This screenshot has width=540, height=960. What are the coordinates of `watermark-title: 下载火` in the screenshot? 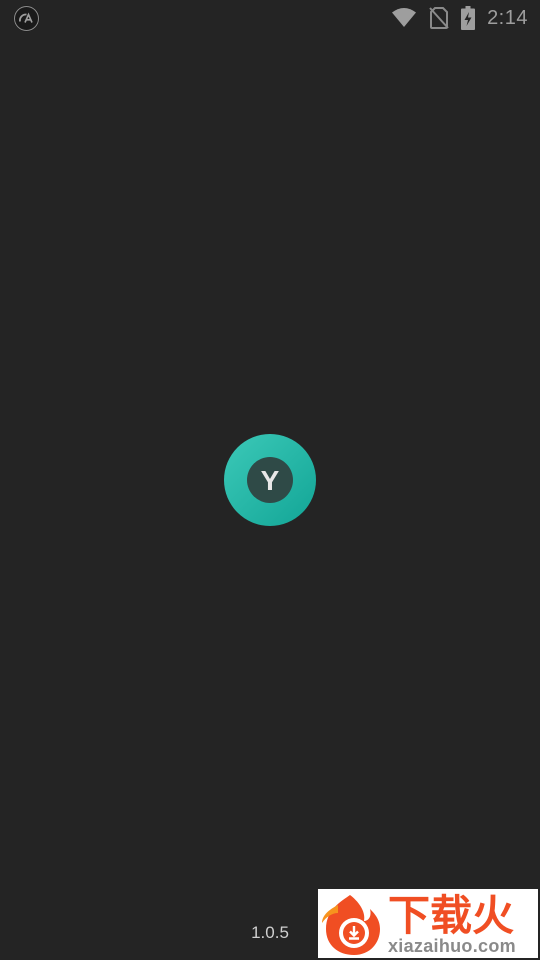 It's located at (451, 914).